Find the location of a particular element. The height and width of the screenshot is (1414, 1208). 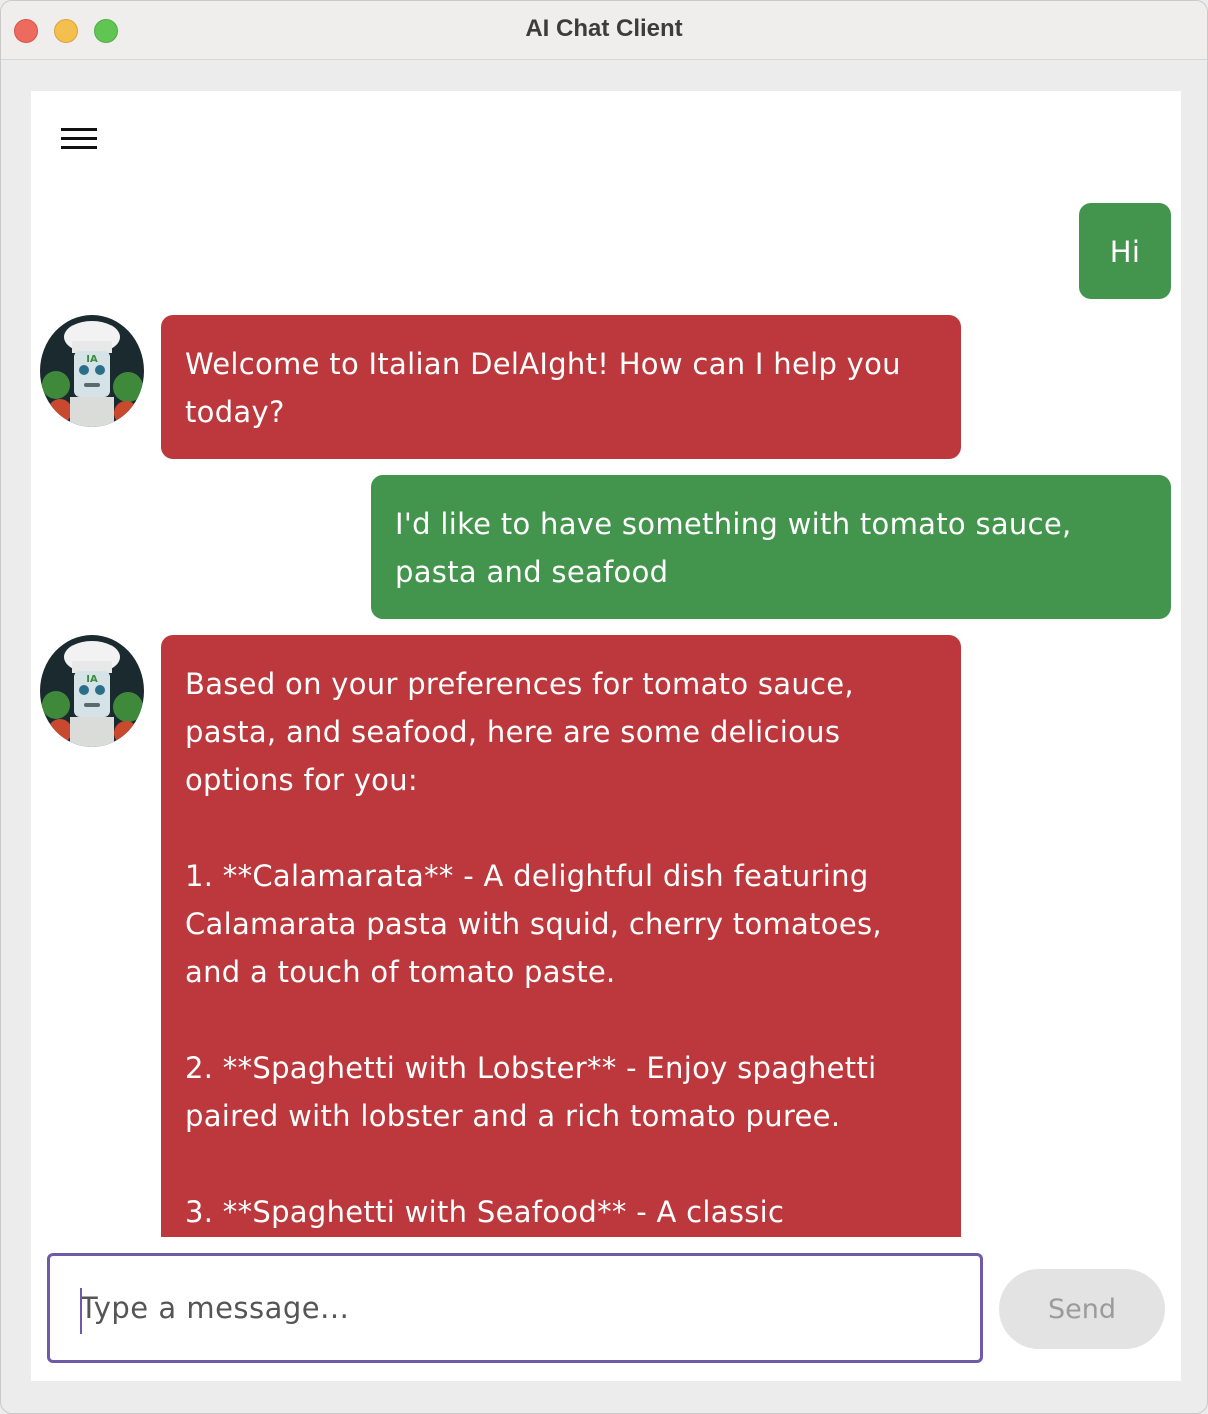

message-input-container is located at coordinates (515, 1308).